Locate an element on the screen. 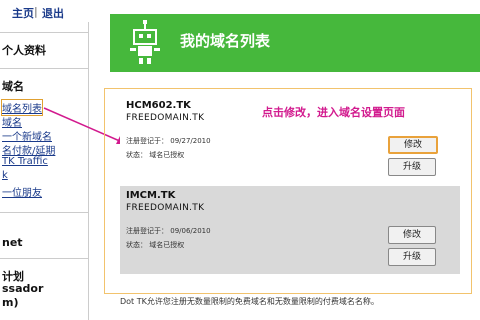 The width and height of the screenshot is (480, 320). top-nav: 主页 | 退出 is located at coordinates (60, 11).